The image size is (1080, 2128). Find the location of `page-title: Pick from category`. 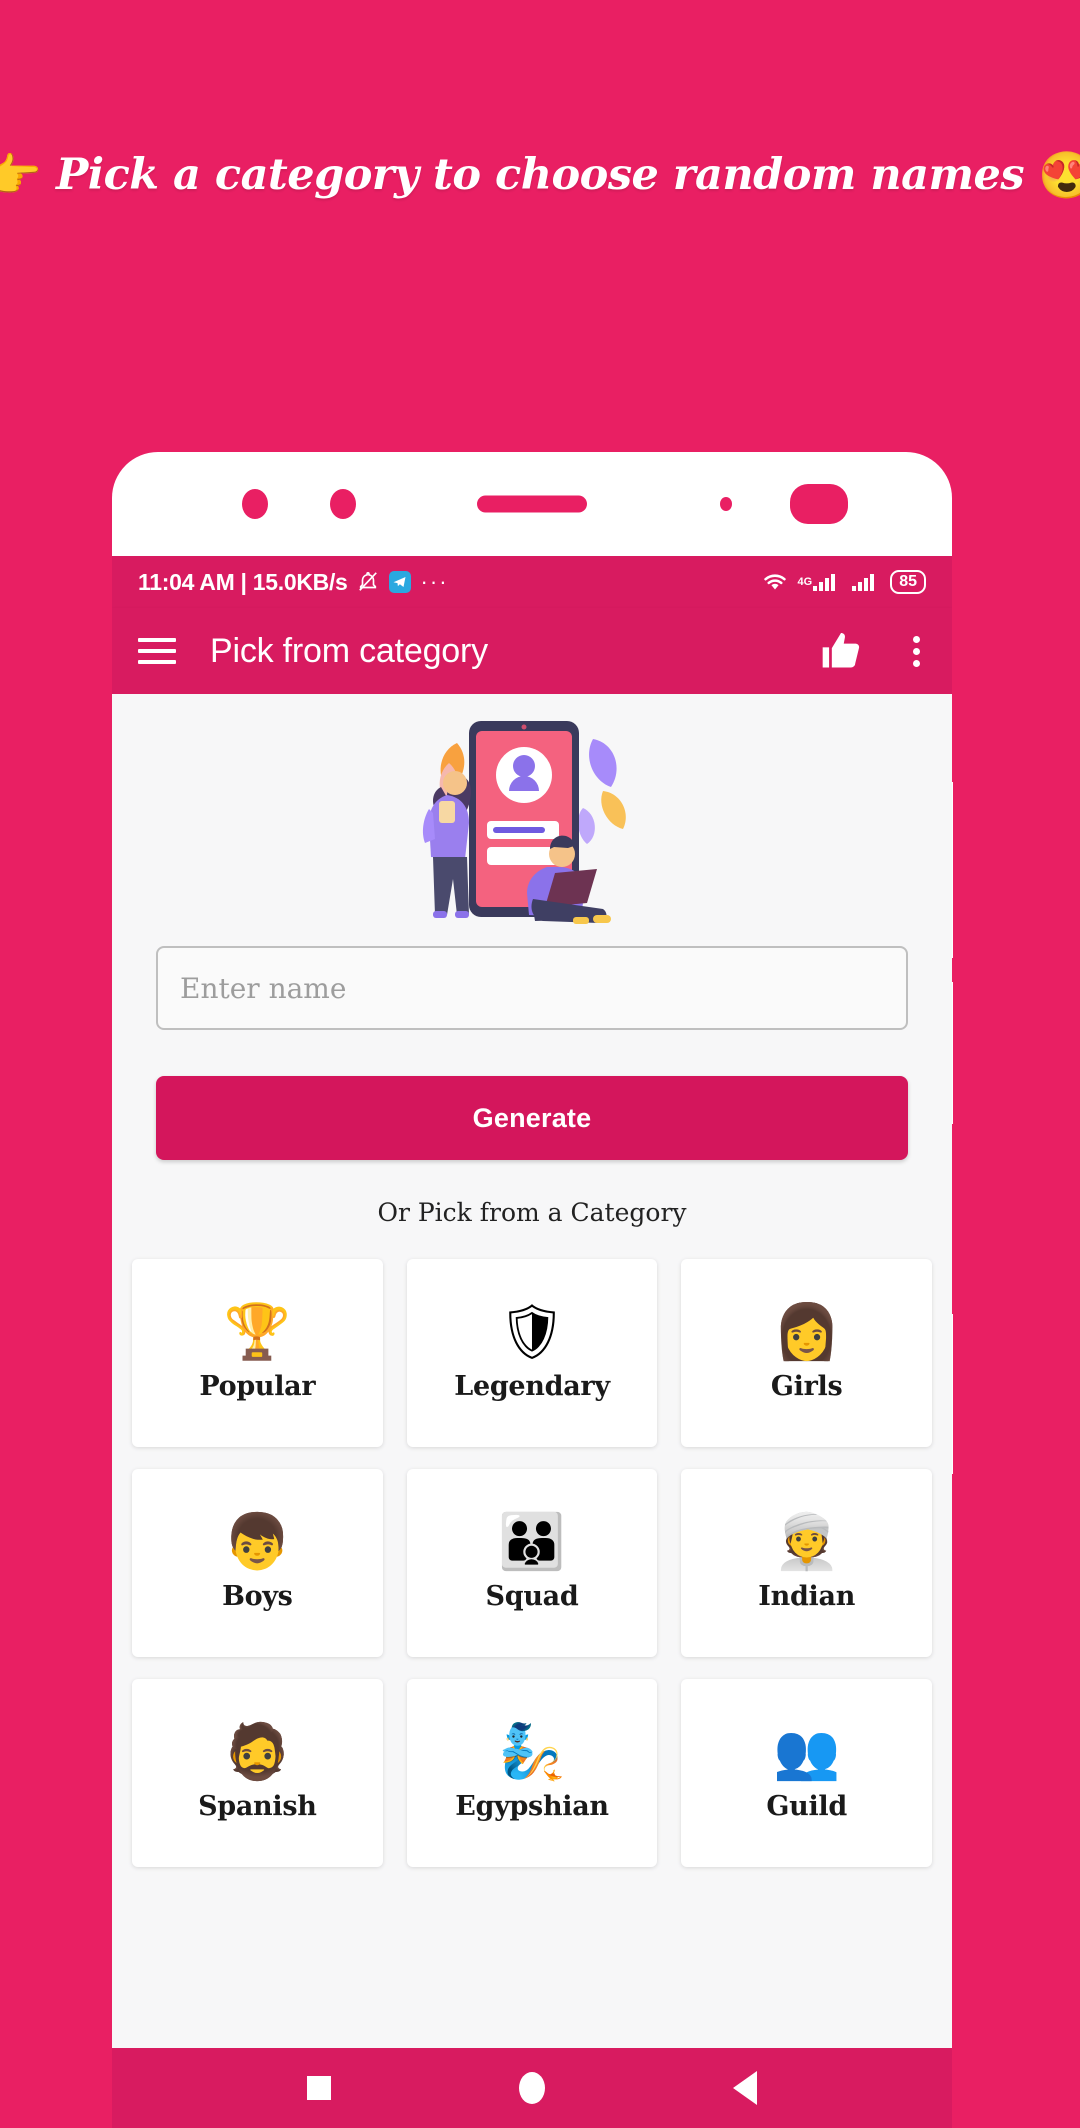

page-title: Pick from category is located at coordinates (349, 650).